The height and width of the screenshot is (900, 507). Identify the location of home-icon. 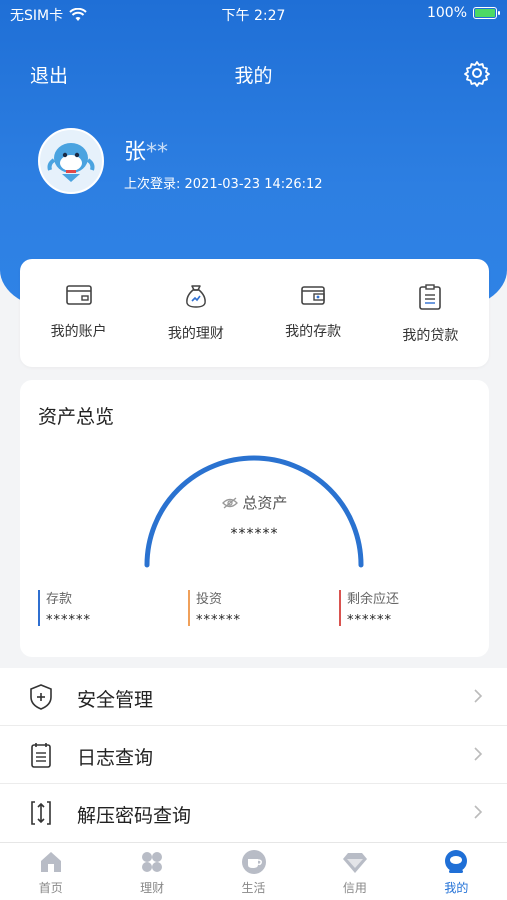
(50, 862).